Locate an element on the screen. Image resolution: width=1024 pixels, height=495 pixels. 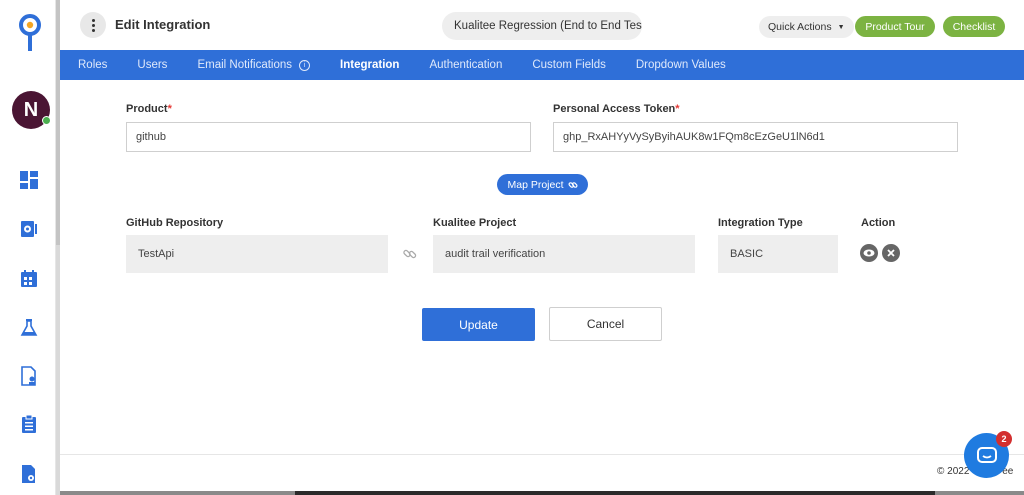
project-select-value: Kualitee Regression (End to End Tes is located at coordinates (548, 26).